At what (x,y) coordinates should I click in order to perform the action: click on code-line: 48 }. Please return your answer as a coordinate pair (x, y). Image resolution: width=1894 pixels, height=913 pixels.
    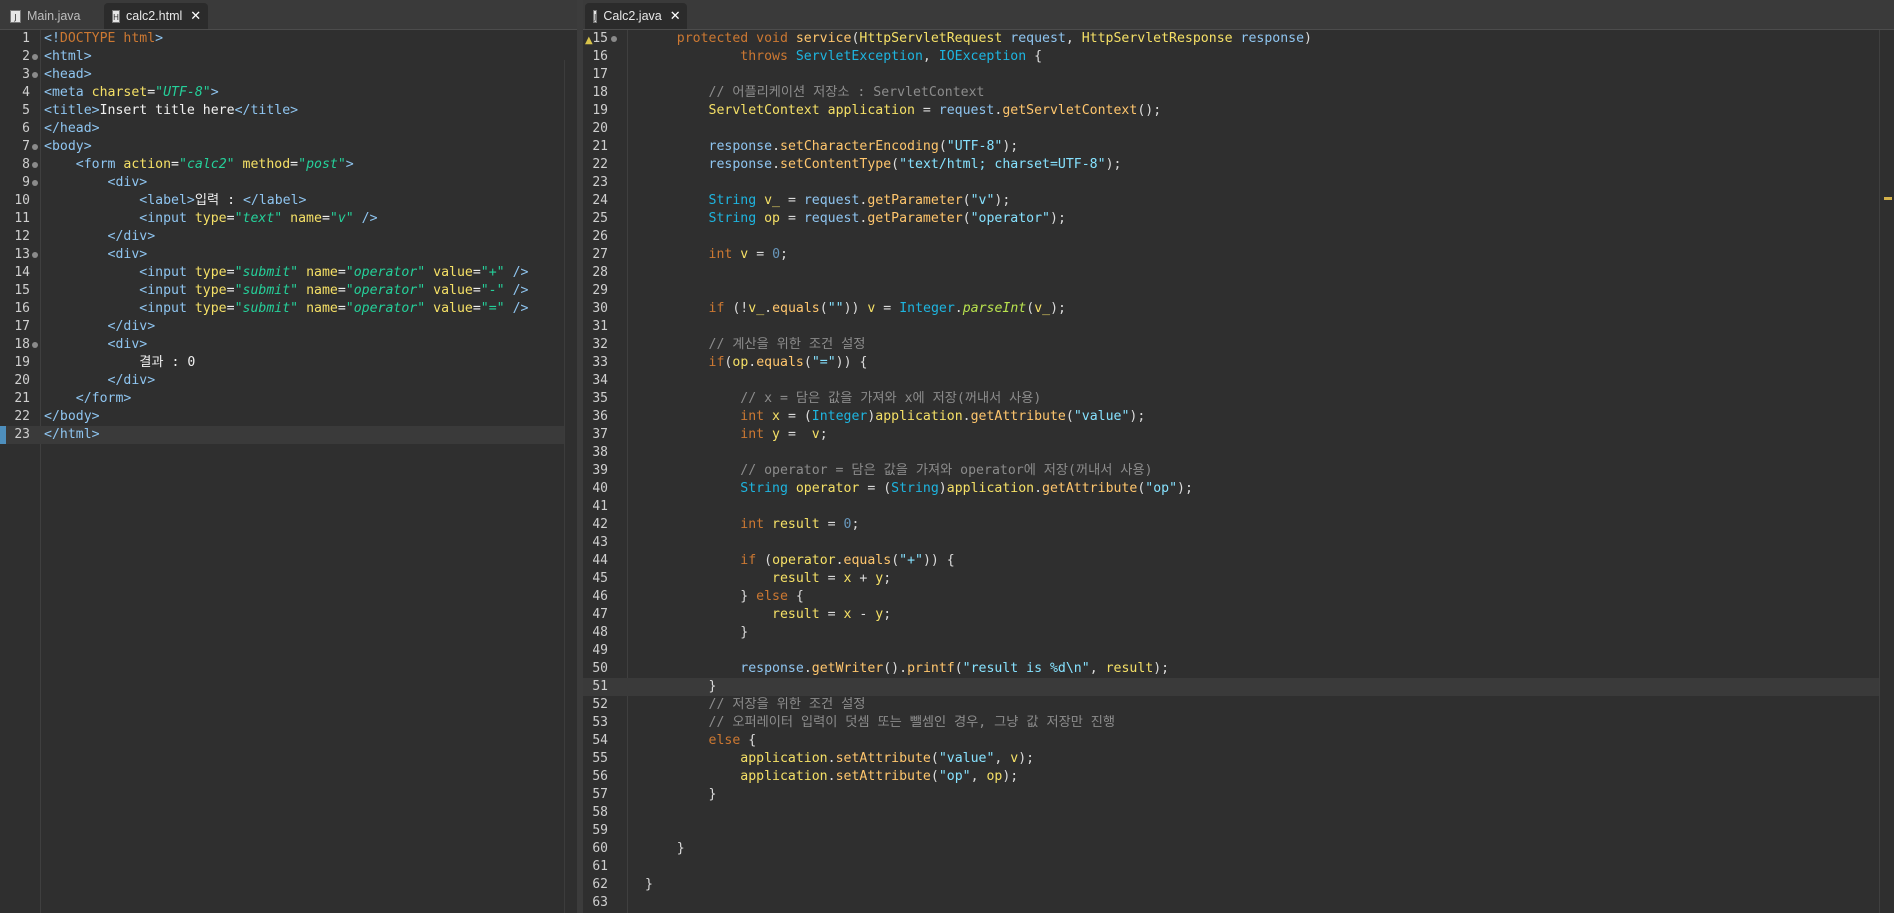
    Looking at the image, I should click on (1238, 633).